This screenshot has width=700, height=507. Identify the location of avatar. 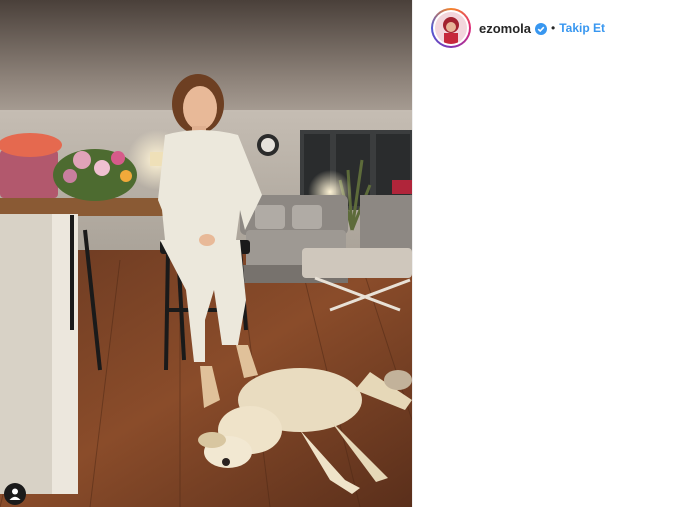
(451, 28).